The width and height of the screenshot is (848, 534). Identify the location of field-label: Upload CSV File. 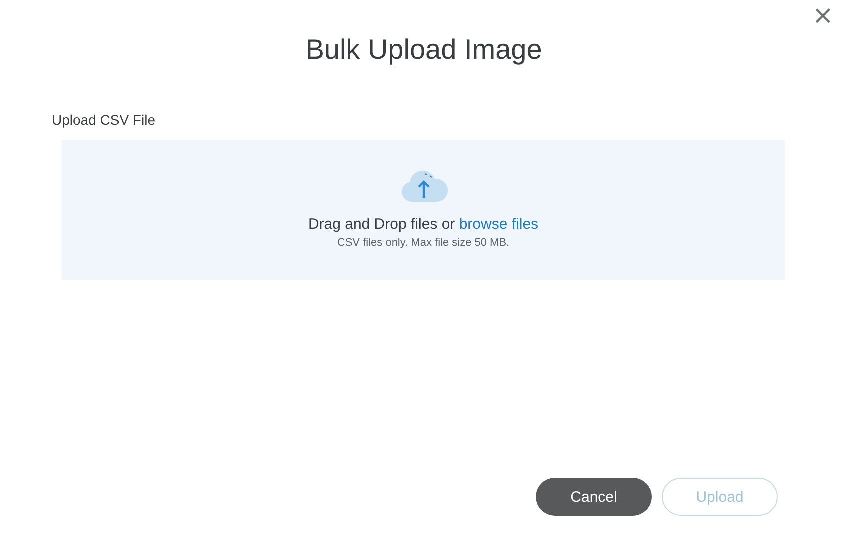
(104, 120).